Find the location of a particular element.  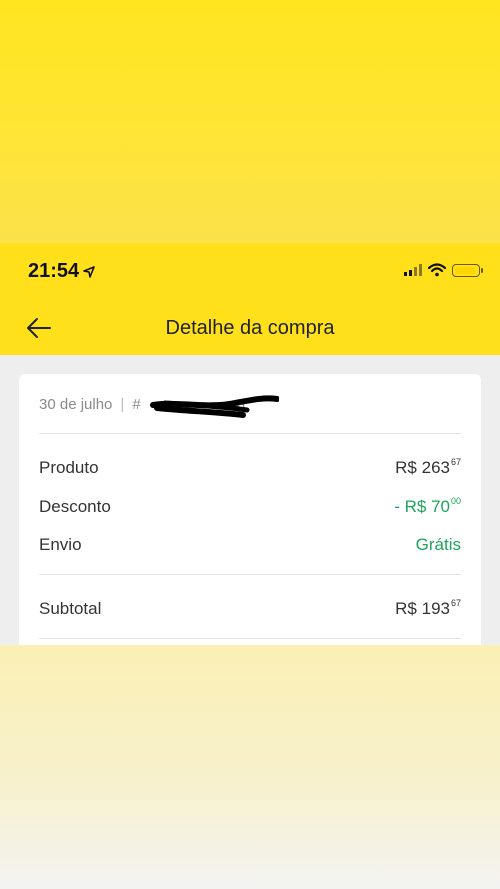

envio-label: Envio is located at coordinates (60, 544).